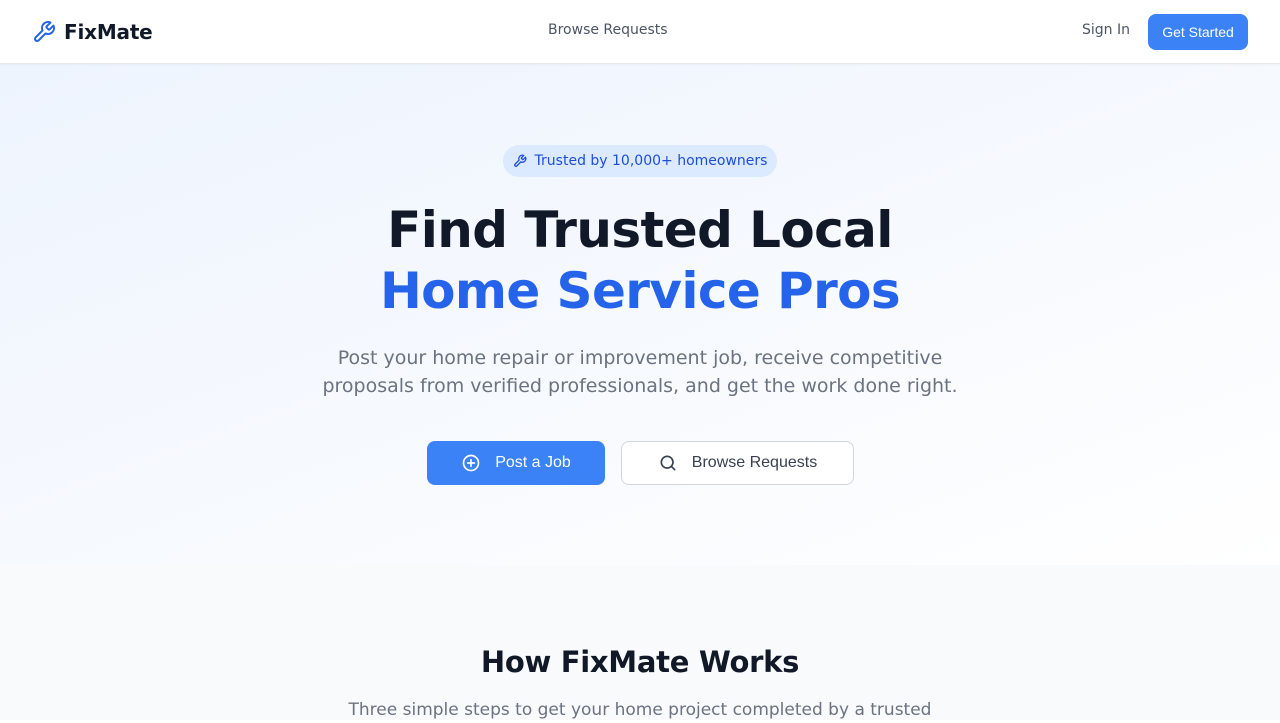  Describe the element at coordinates (608, 30) in the screenshot. I see `nav-browse-requests-link: Browse Requests` at that location.